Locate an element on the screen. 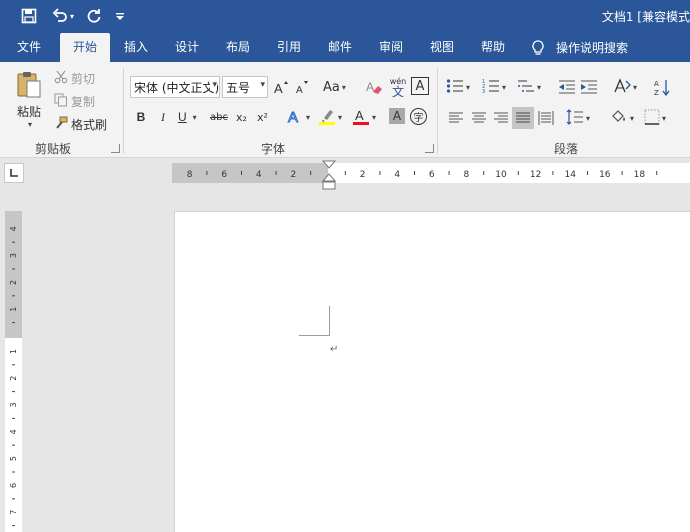 The image size is (690, 532). bold-label: B is located at coordinates (141, 117).